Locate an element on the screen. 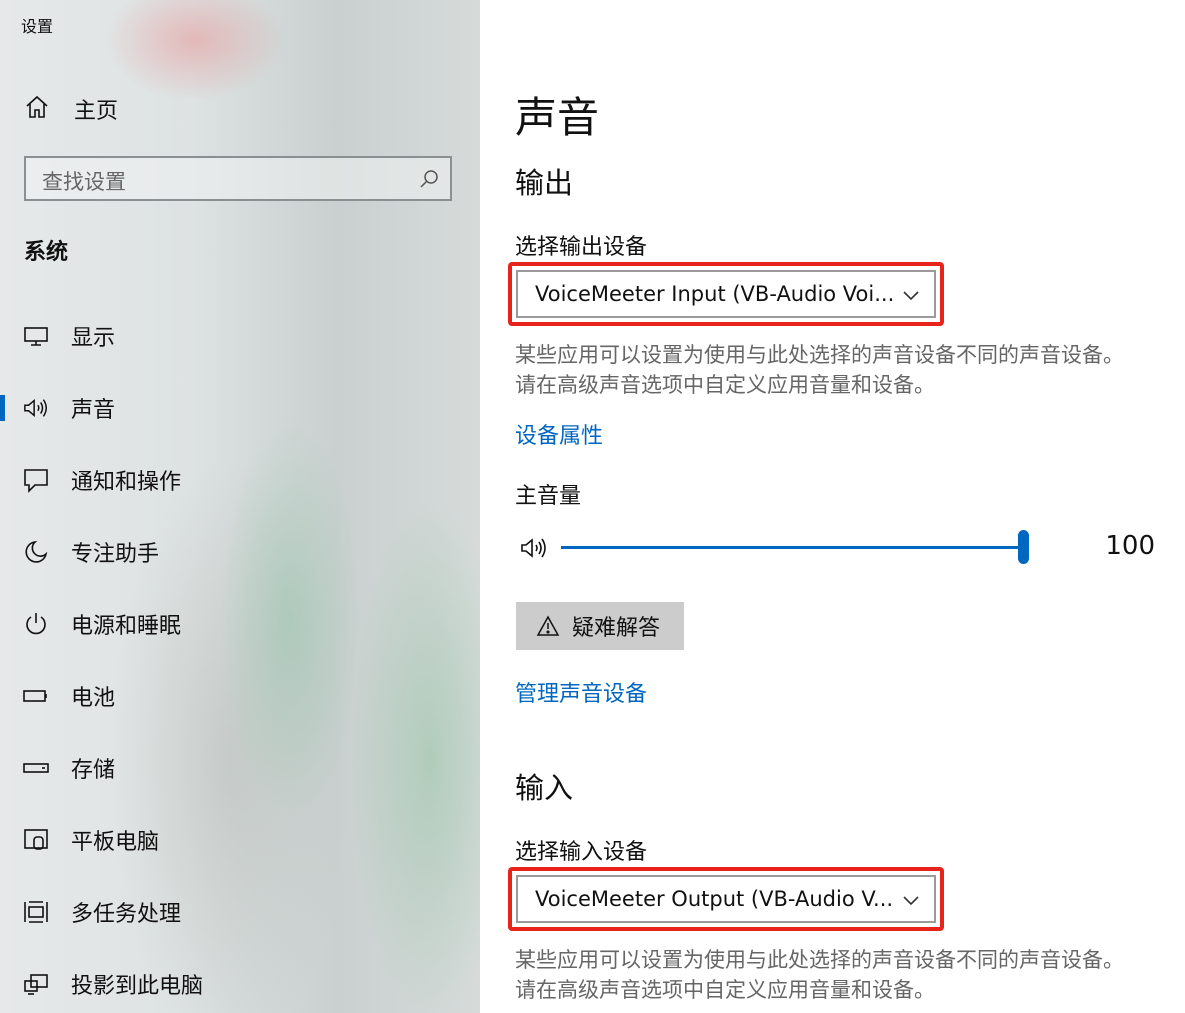 The height and width of the screenshot is (1013, 1185). output-heading: 输出 is located at coordinates (544, 183).